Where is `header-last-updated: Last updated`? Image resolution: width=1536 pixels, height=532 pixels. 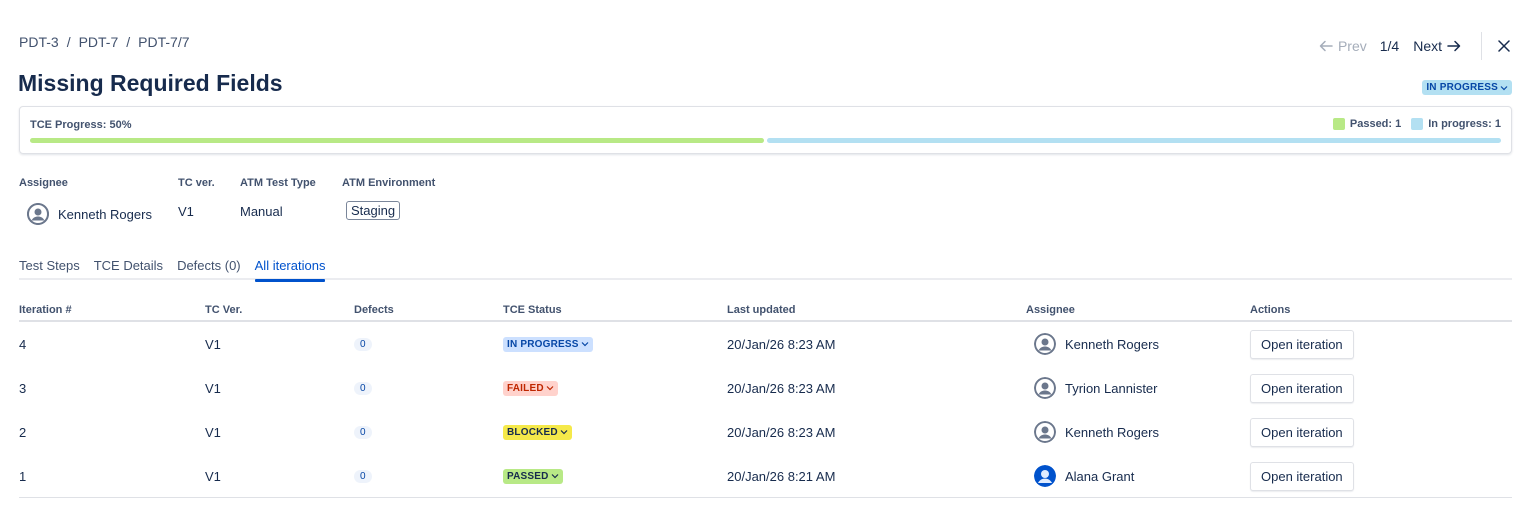
header-last-updated: Last updated is located at coordinates (761, 310).